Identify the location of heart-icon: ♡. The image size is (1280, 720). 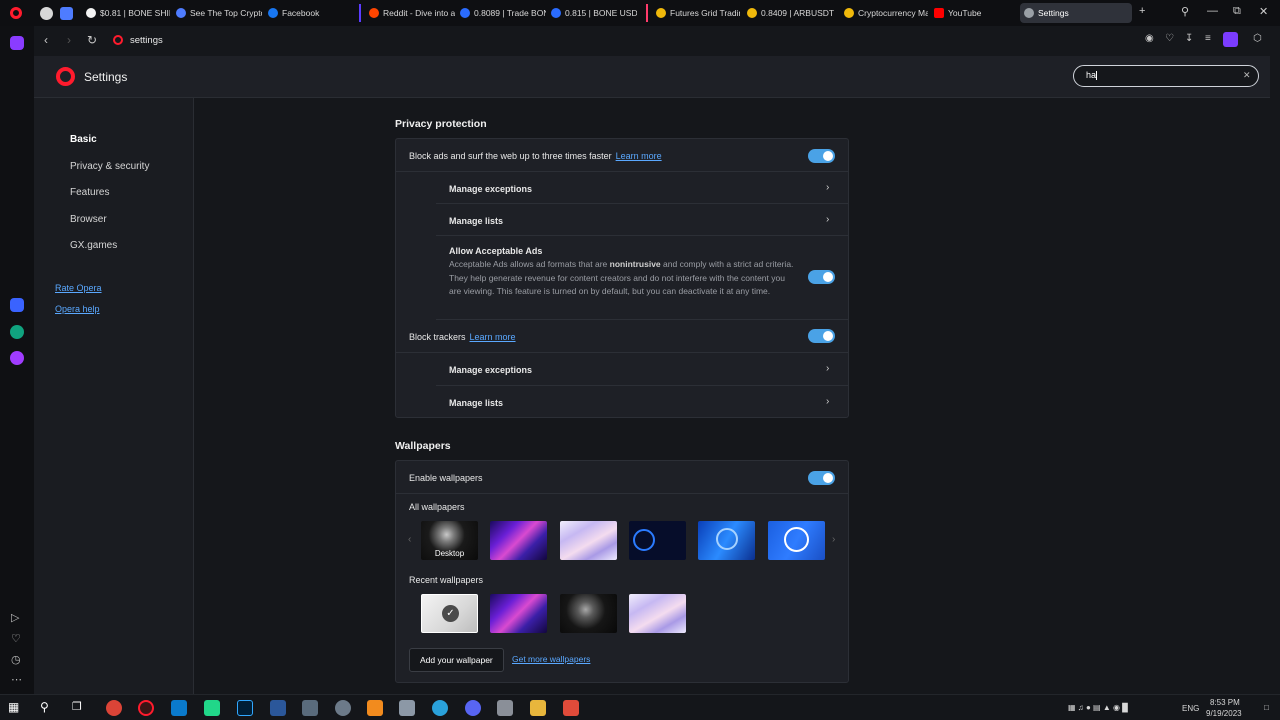
(16, 638).